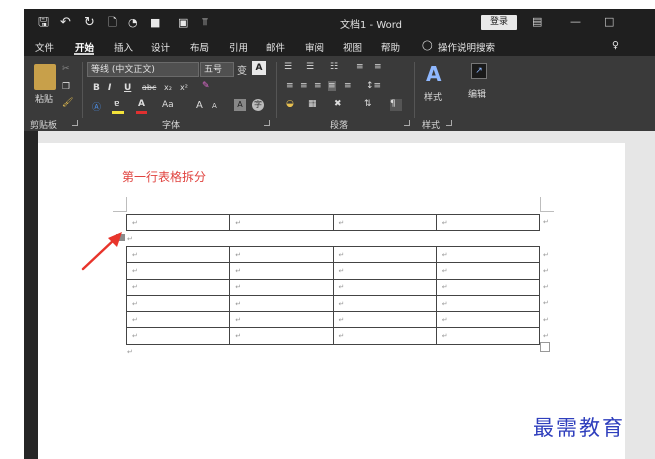 Image resolution: width=655 pixels, height=459 pixels. What do you see at coordinates (130, 352) in the screenshot?
I see `paragraph-mark: ↵` at bounding box center [130, 352].